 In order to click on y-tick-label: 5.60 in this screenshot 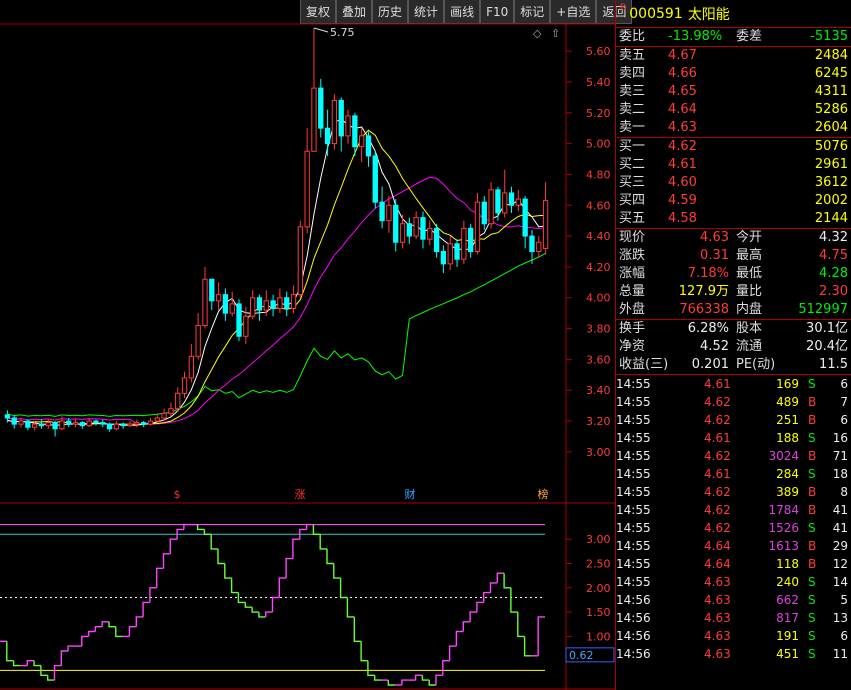, I will do `click(598, 51)`.